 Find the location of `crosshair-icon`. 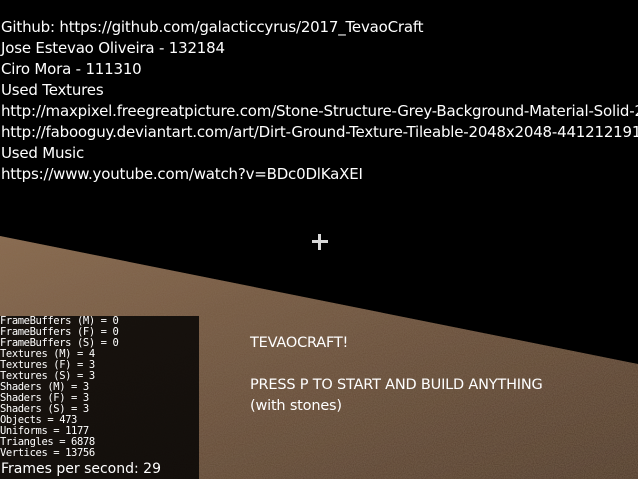

crosshair-icon is located at coordinates (320, 242).